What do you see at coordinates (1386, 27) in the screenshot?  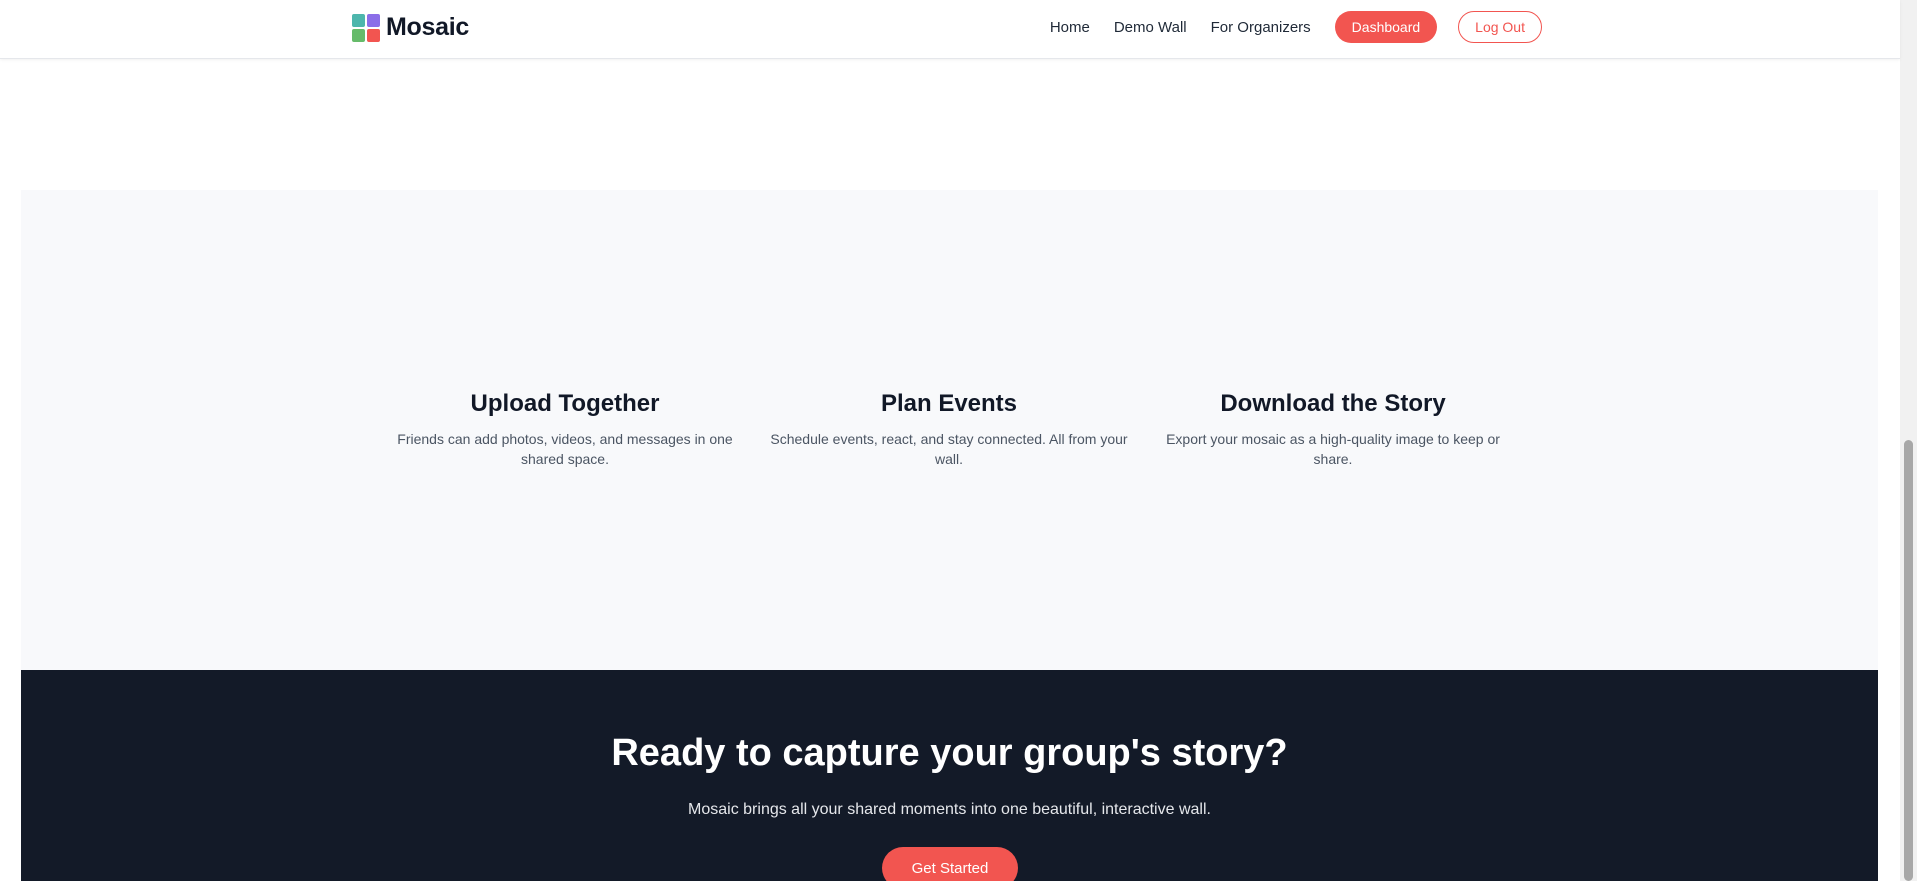 I see `dashboard-button: Dashboard` at bounding box center [1386, 27].